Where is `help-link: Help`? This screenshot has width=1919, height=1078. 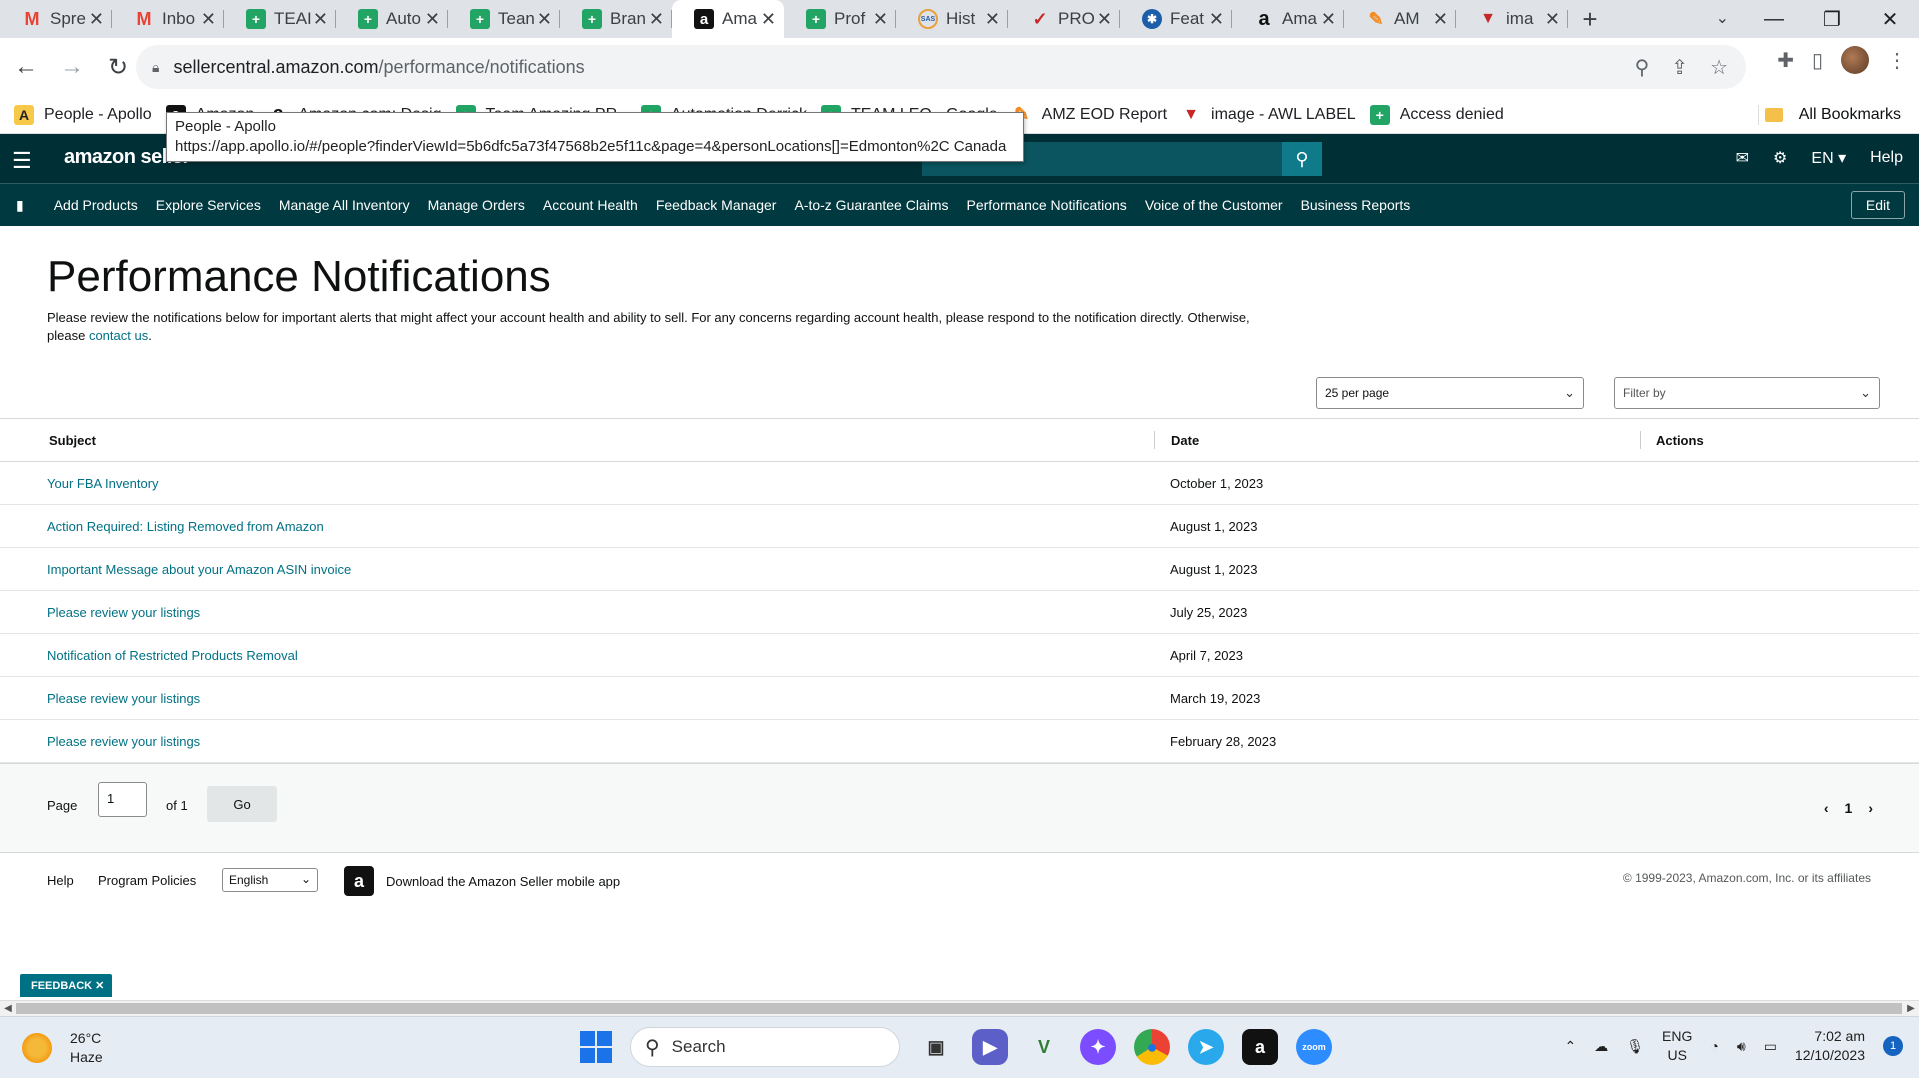
help-link: Help is located at coordinates (1886, 158).